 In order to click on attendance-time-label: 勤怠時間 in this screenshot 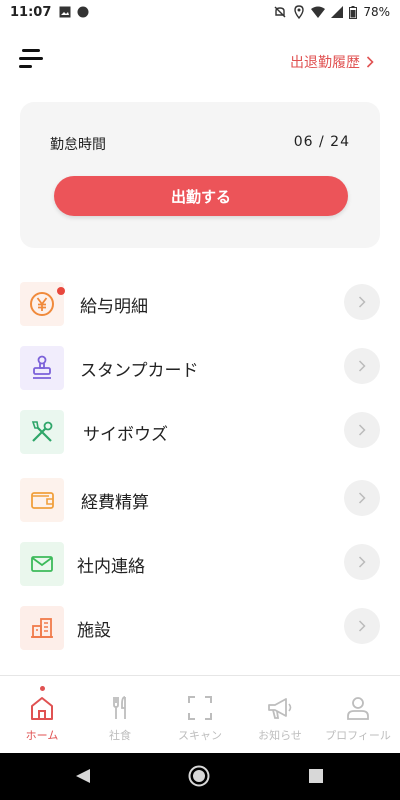, I will do `click(78, 145)`.